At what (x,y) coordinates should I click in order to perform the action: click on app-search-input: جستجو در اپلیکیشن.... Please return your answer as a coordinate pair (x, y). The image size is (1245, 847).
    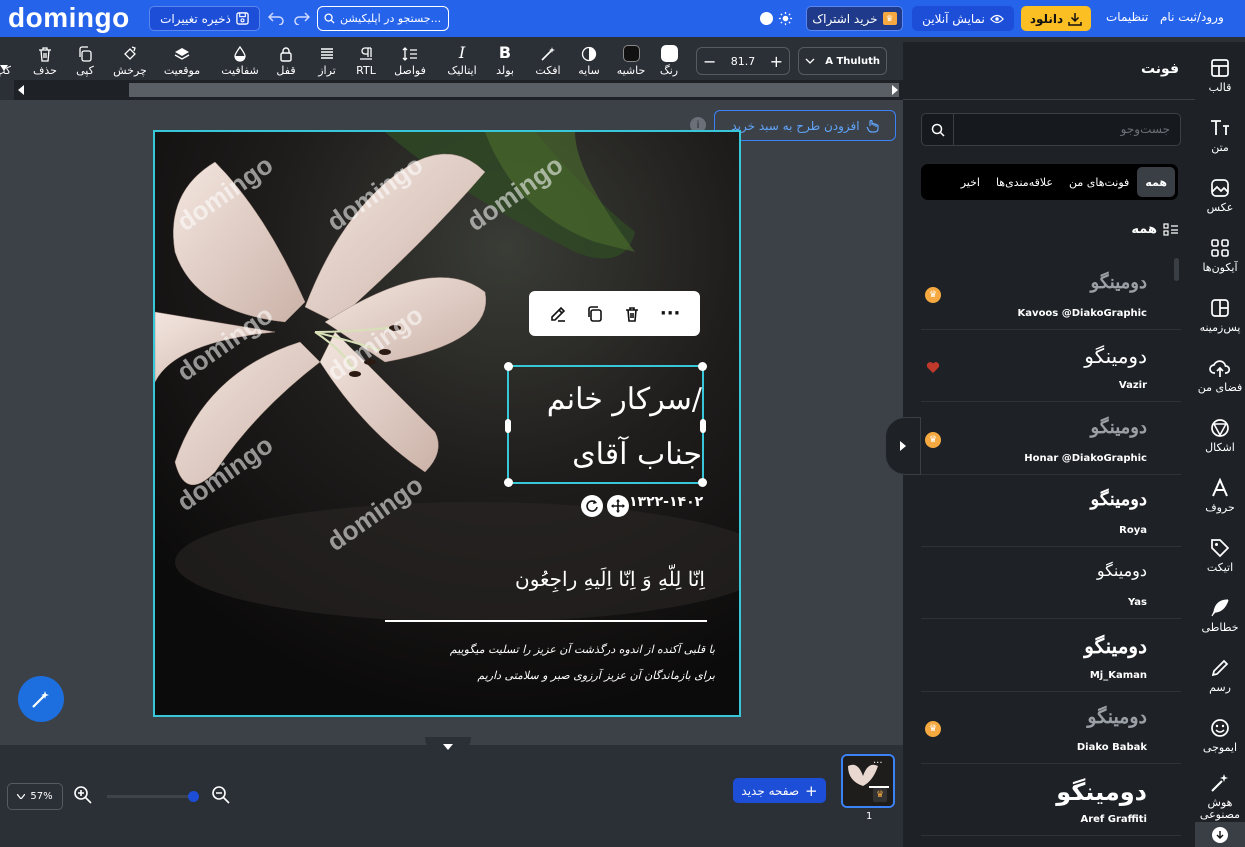
    Looking at the image, I should click on (383, 18).